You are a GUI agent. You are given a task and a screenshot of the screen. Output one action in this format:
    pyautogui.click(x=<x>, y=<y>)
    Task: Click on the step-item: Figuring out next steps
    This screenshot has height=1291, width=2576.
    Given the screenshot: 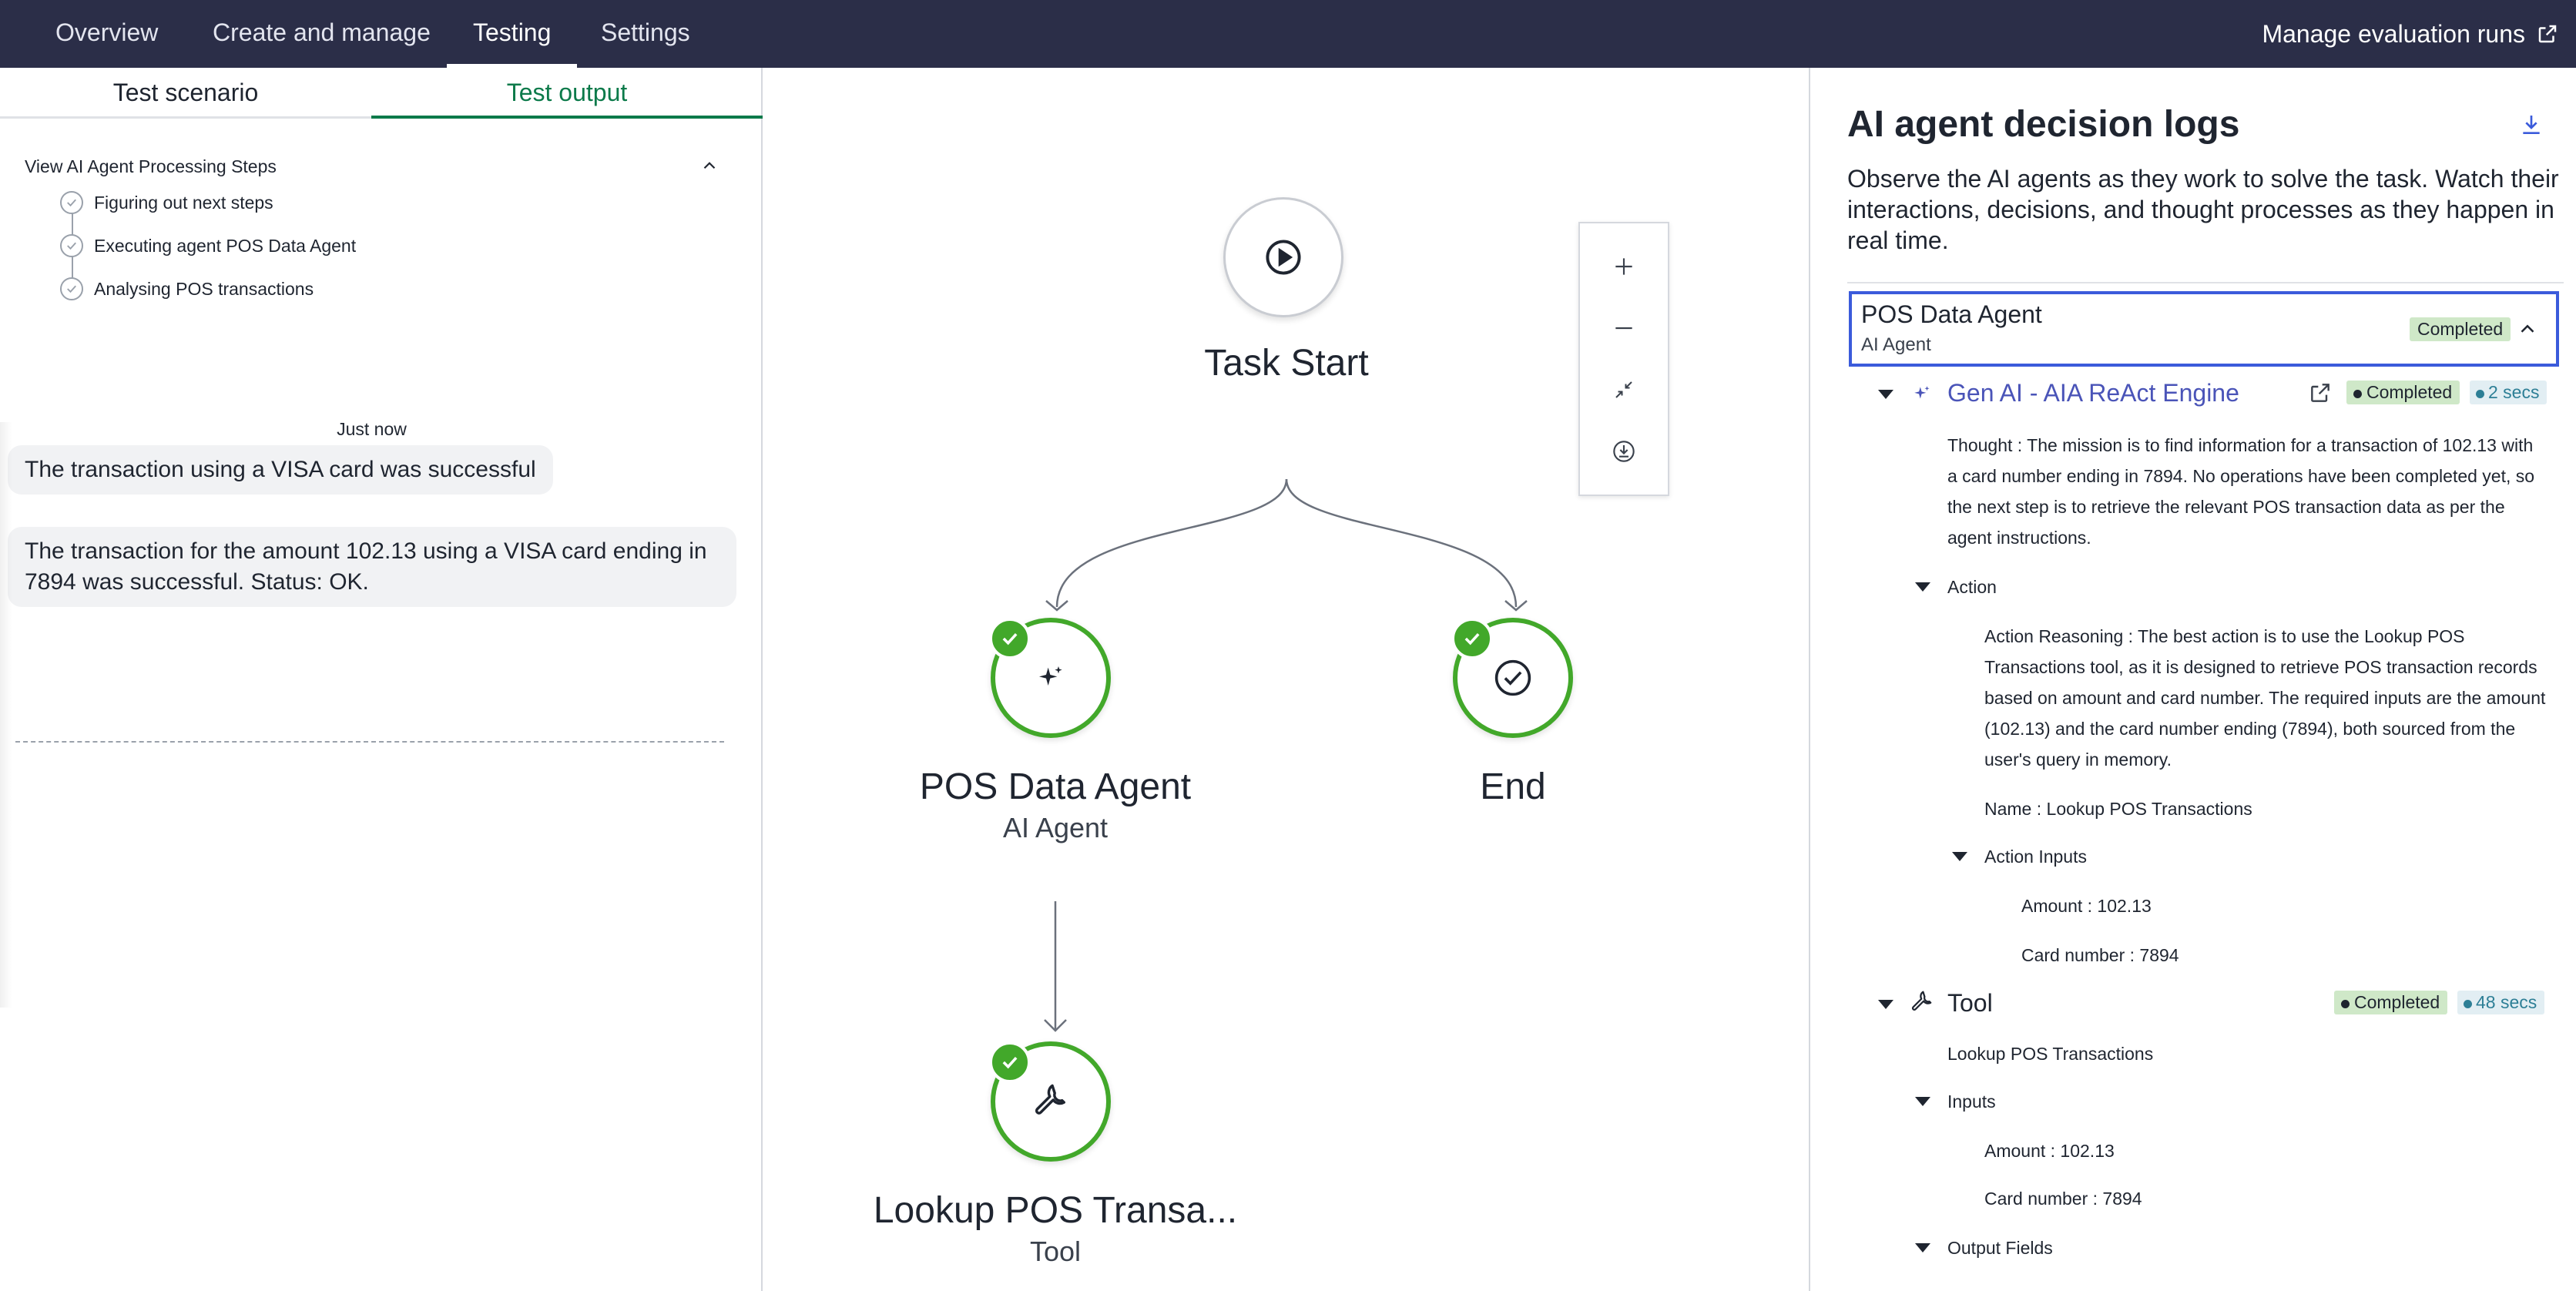 What is the action you would take?
    pyautogui.click(x=166, y=203)
    